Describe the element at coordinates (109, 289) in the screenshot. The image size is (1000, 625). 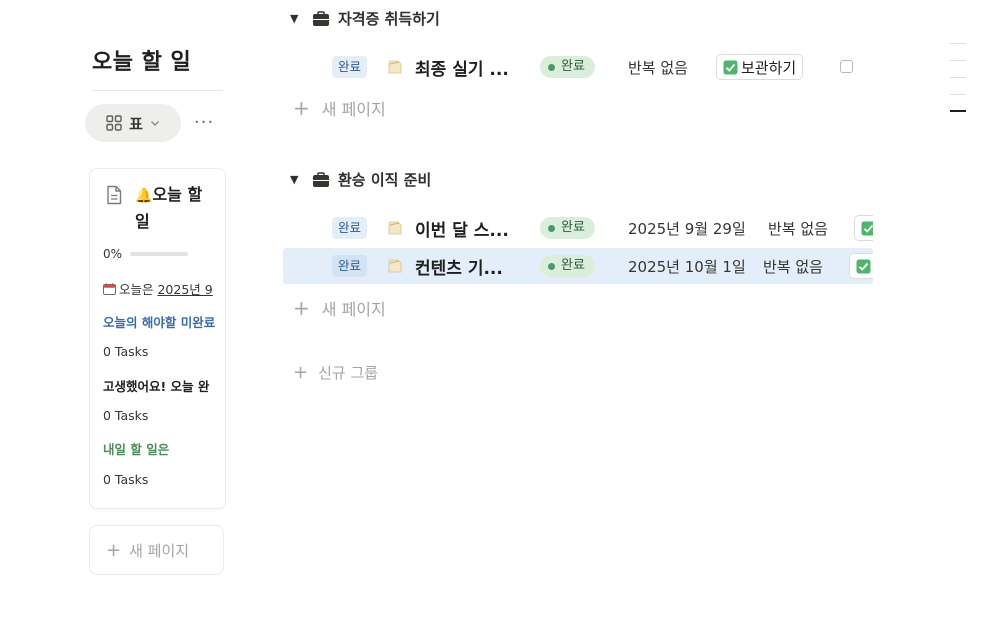
I see `calendar-icon` at that location.